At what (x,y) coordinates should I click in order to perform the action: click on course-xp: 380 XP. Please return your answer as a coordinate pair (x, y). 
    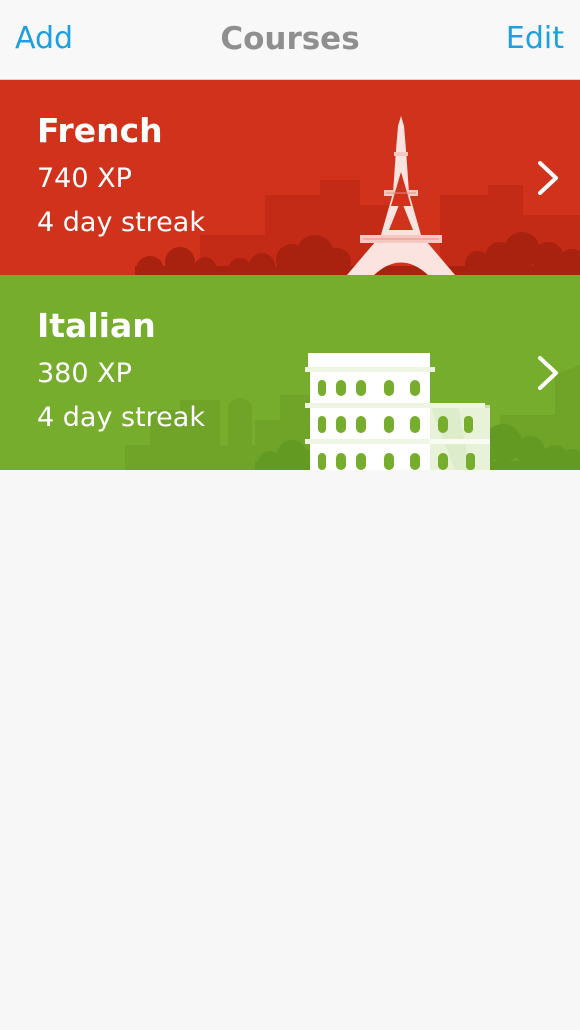
    Looking at the image, I should click on (84, 373).